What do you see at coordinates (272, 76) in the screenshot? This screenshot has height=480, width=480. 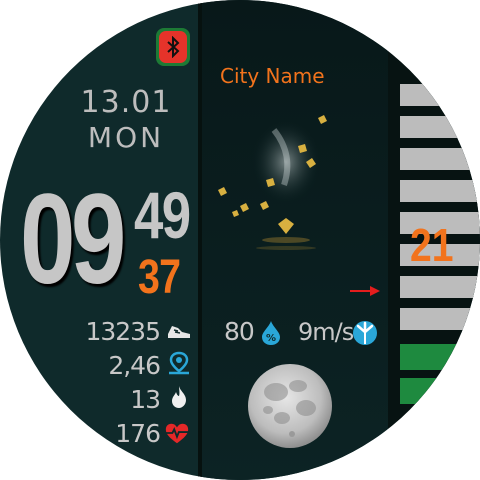 I see `city-name: City Name` at bounding box center [272, 76].